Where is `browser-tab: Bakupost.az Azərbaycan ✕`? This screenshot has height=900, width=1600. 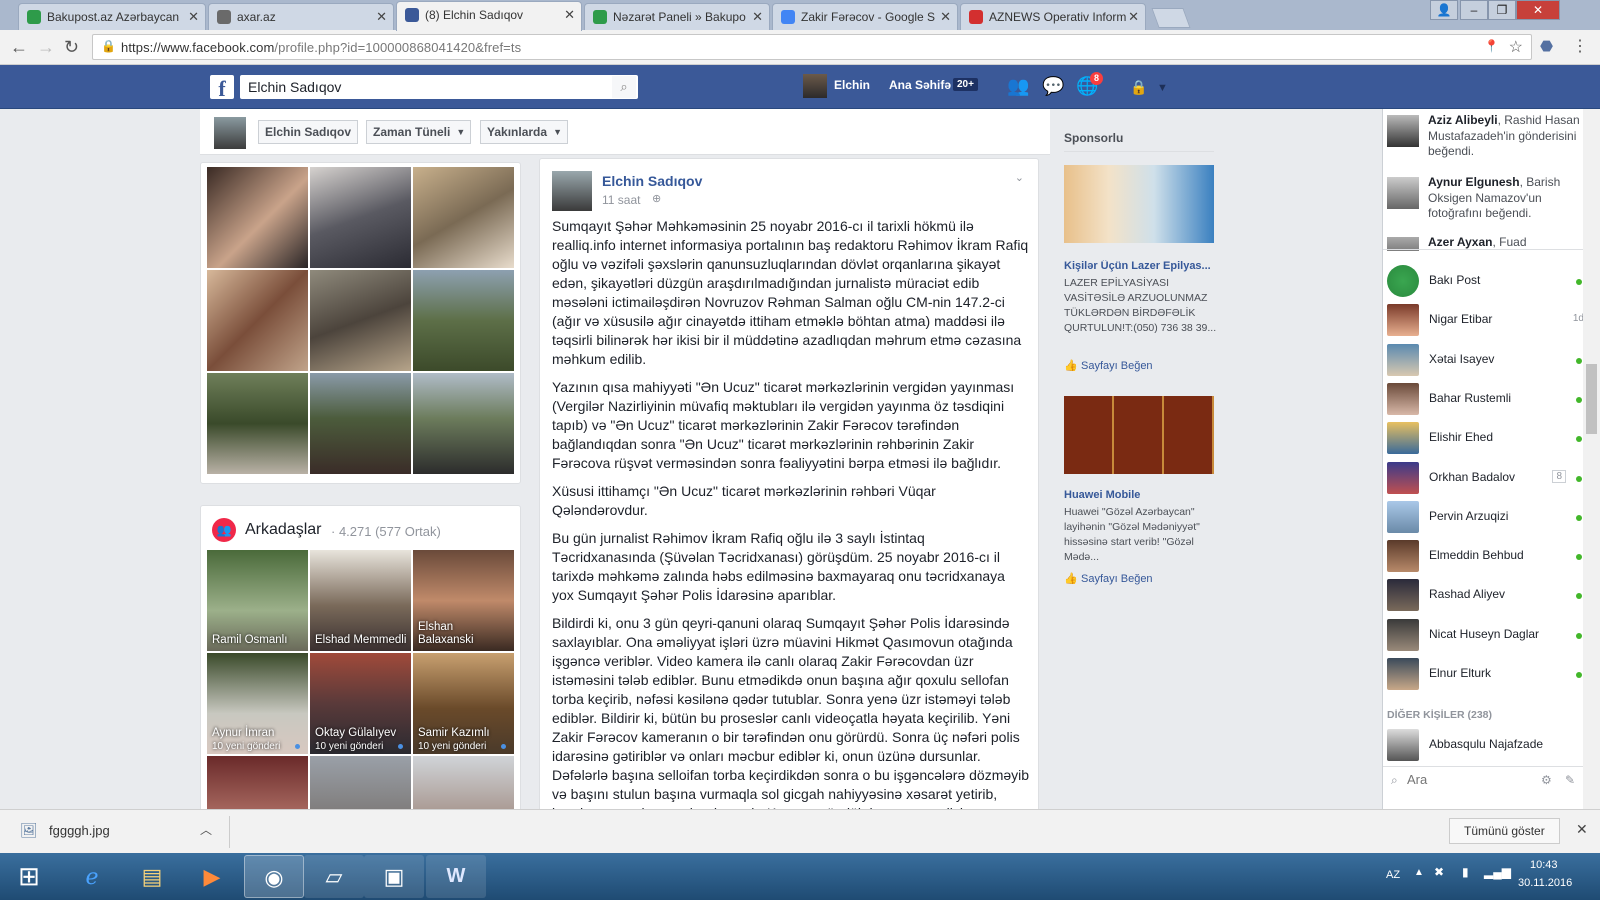
browser-tab: Bakupost.az Azərbaycan ✕ is located at coordinates (112, 16).